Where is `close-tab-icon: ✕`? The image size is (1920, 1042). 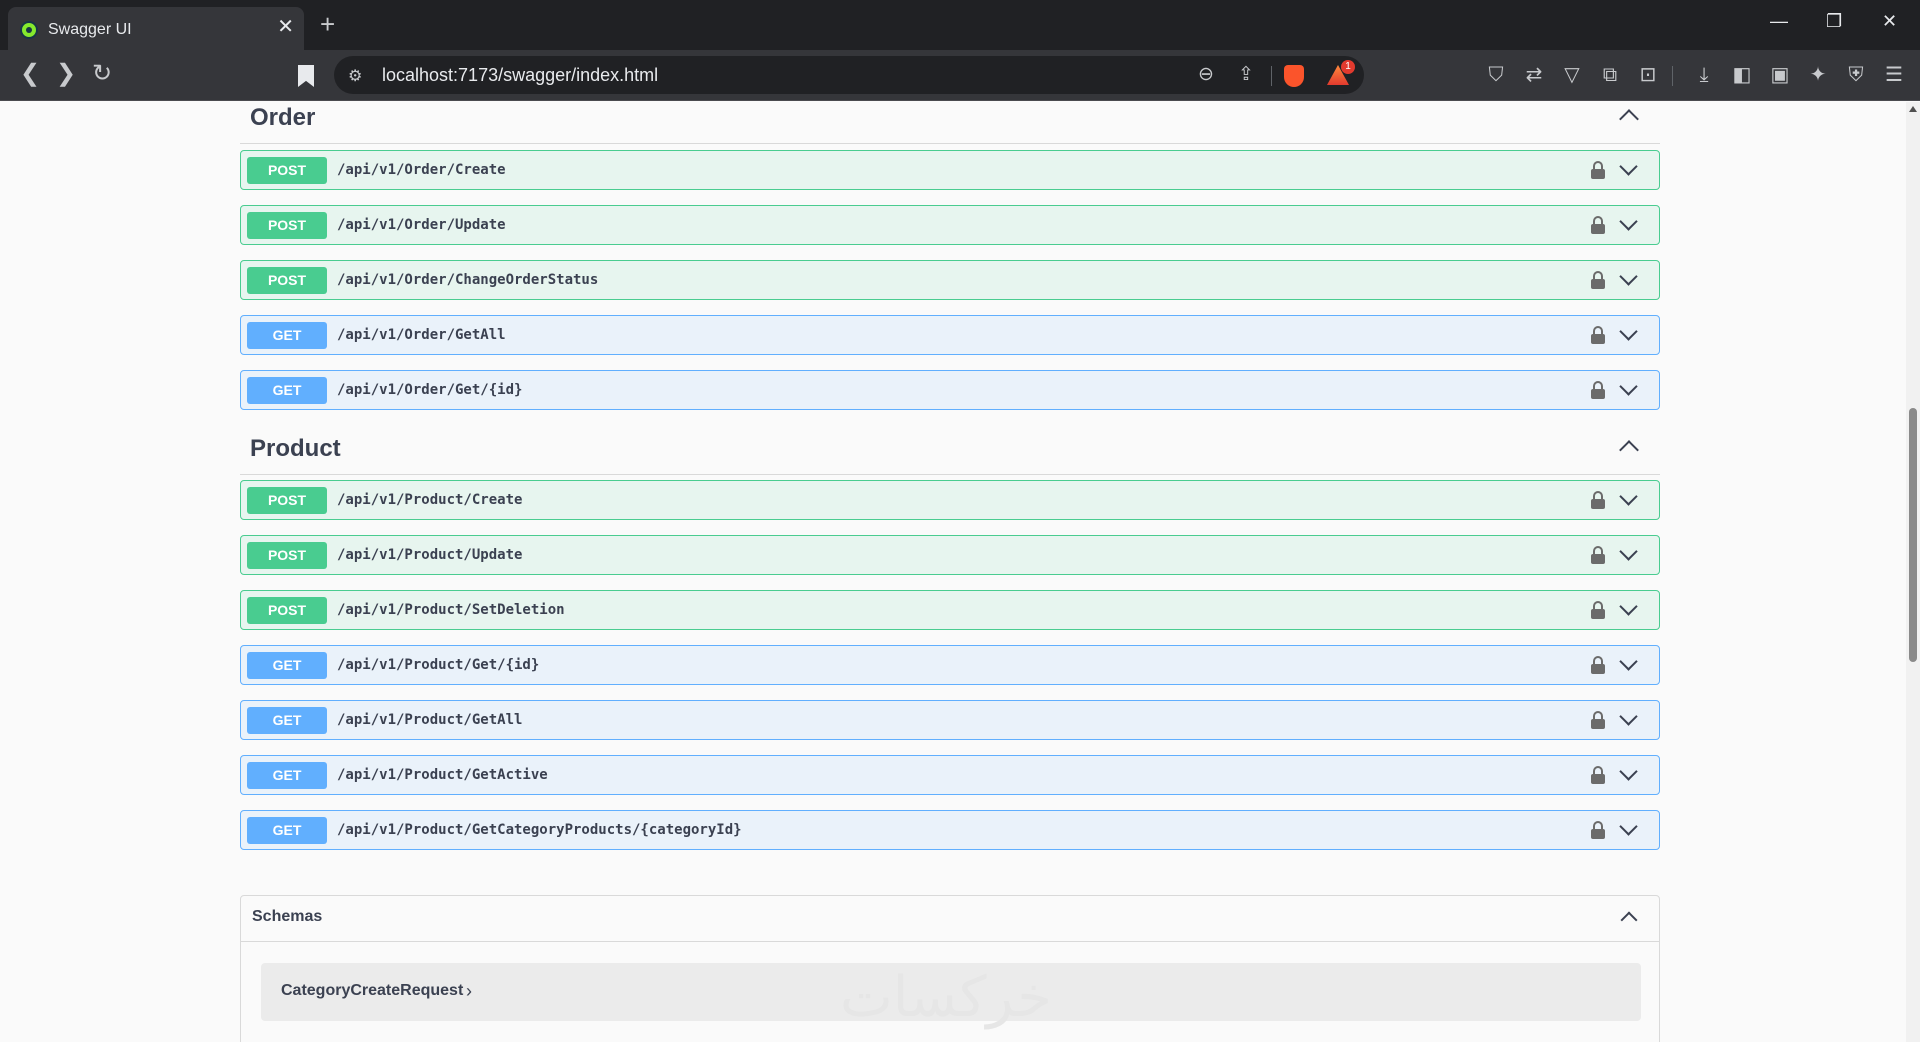 close-tab-icon: ✕ is located at coordinates (285, 27).